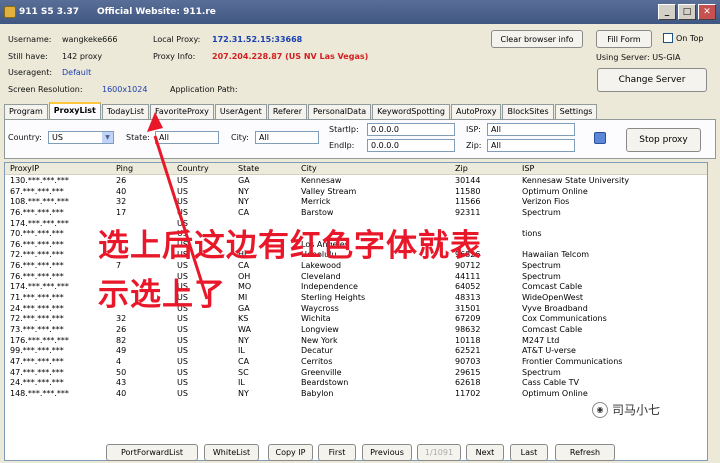 This screenshot has height=463, width=720. I want to click on col-header-city: City, so click(309, 168).